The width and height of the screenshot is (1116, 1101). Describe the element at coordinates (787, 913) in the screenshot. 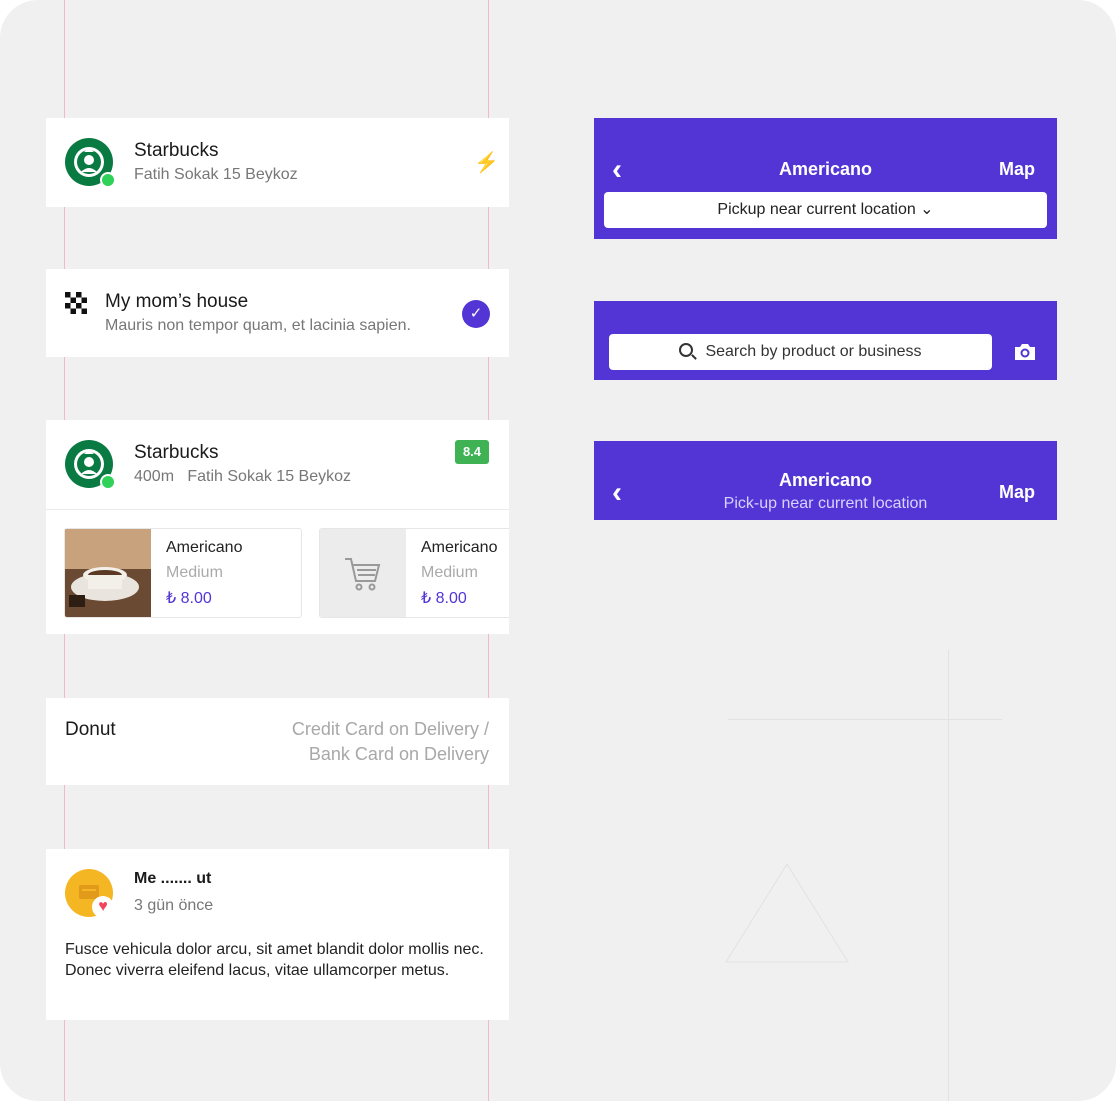

I see `decor-triangle` at that location.